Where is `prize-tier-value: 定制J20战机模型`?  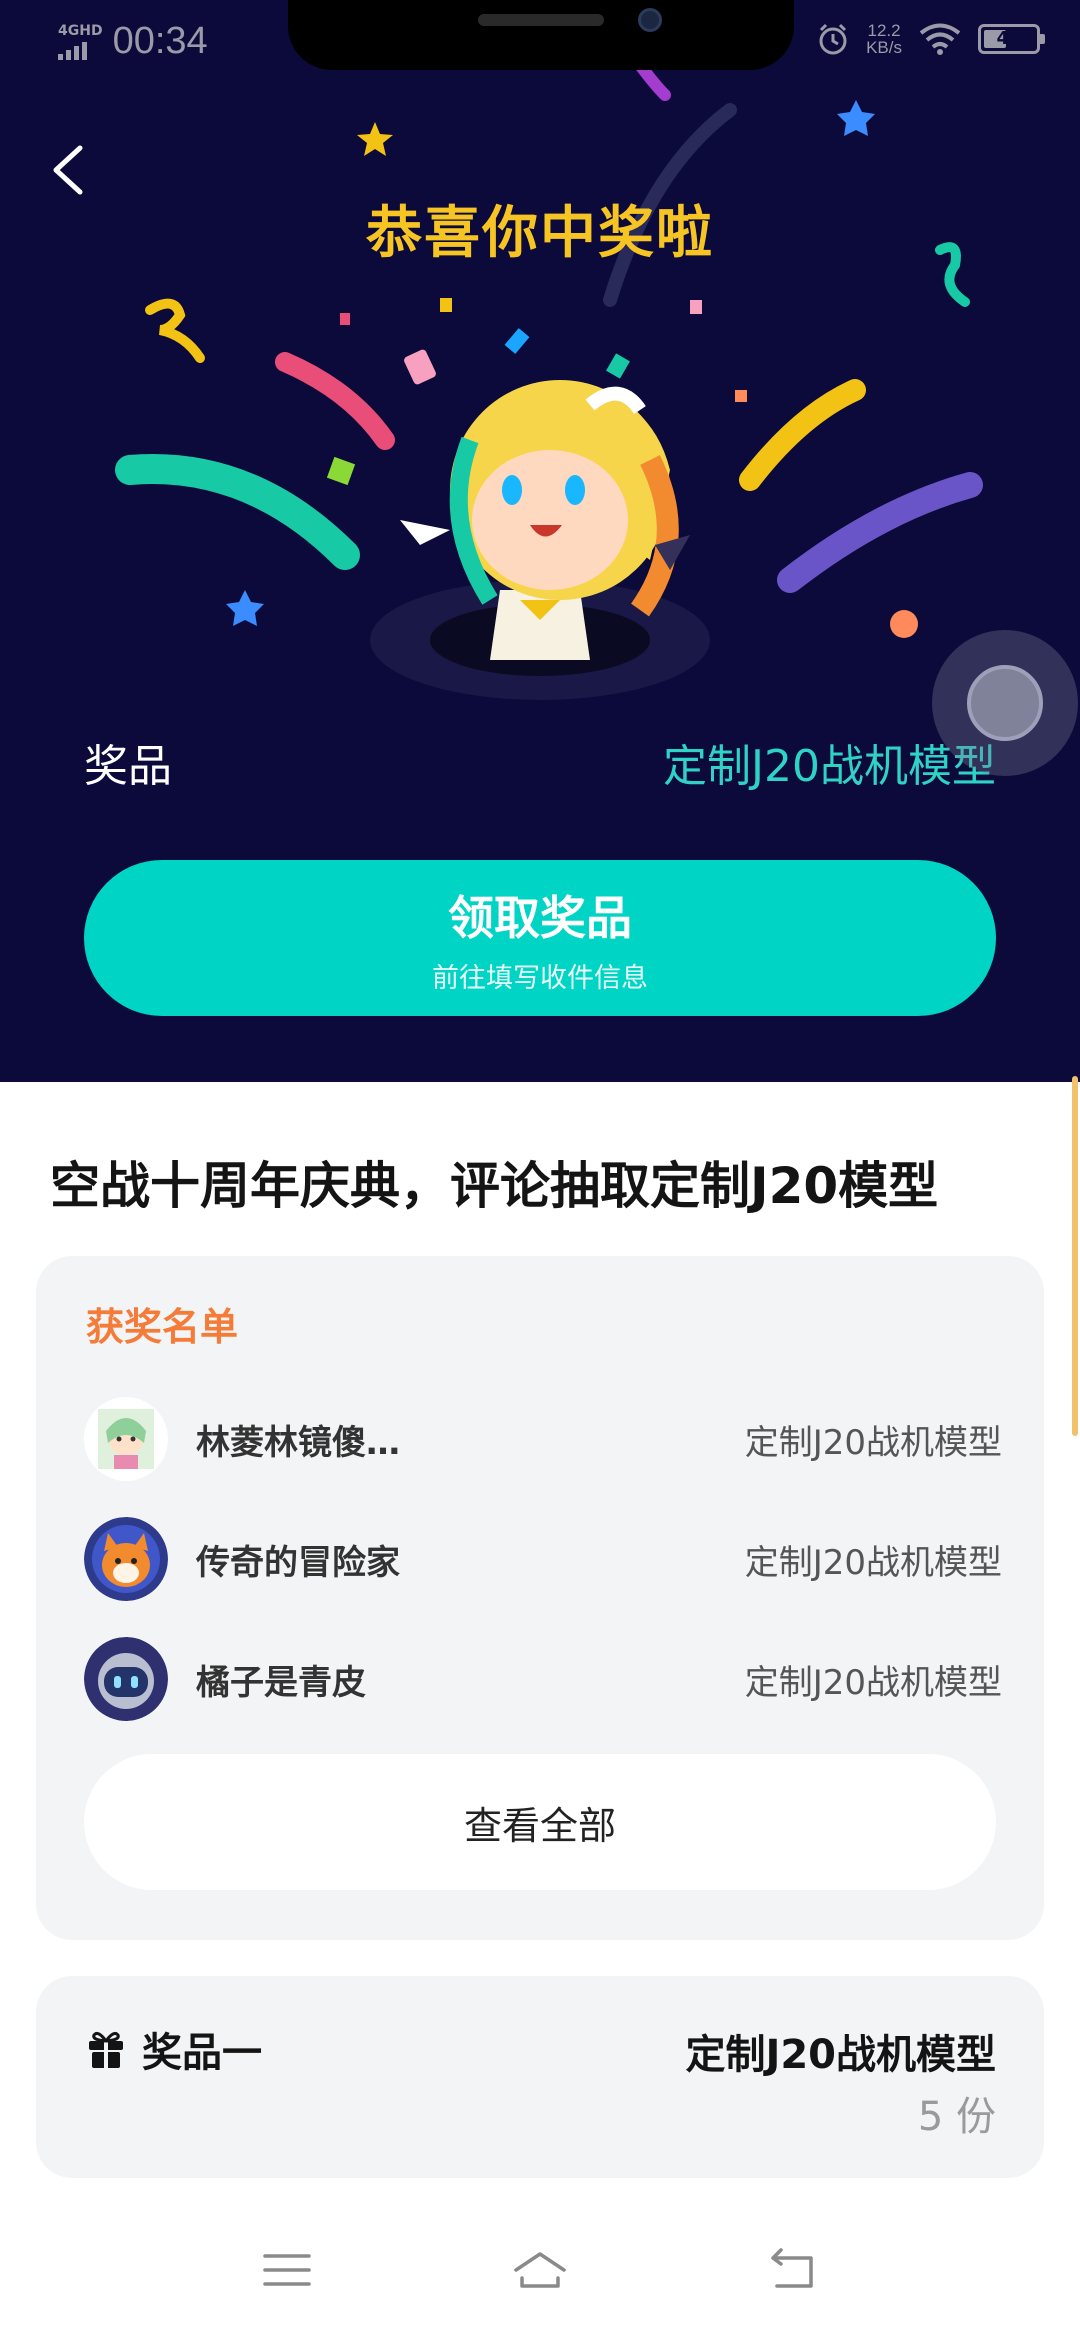 prize-tier-value: 定制J20战机模型 is located at coordinates (840, 2055).